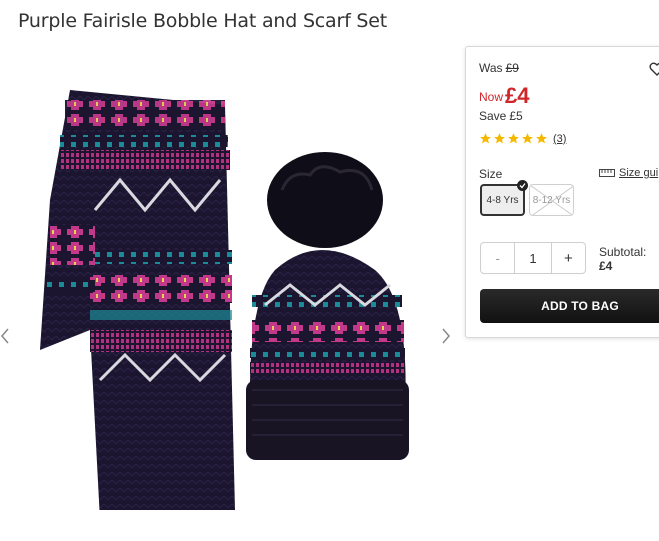 This screenshot has width=659, height=541. I want to click on save-amount: Save £5, so click(501, 116).